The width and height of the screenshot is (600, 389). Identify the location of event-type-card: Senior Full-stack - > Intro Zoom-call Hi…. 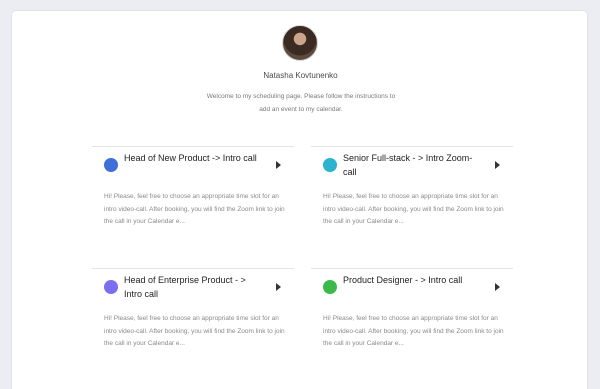
(412, 206).